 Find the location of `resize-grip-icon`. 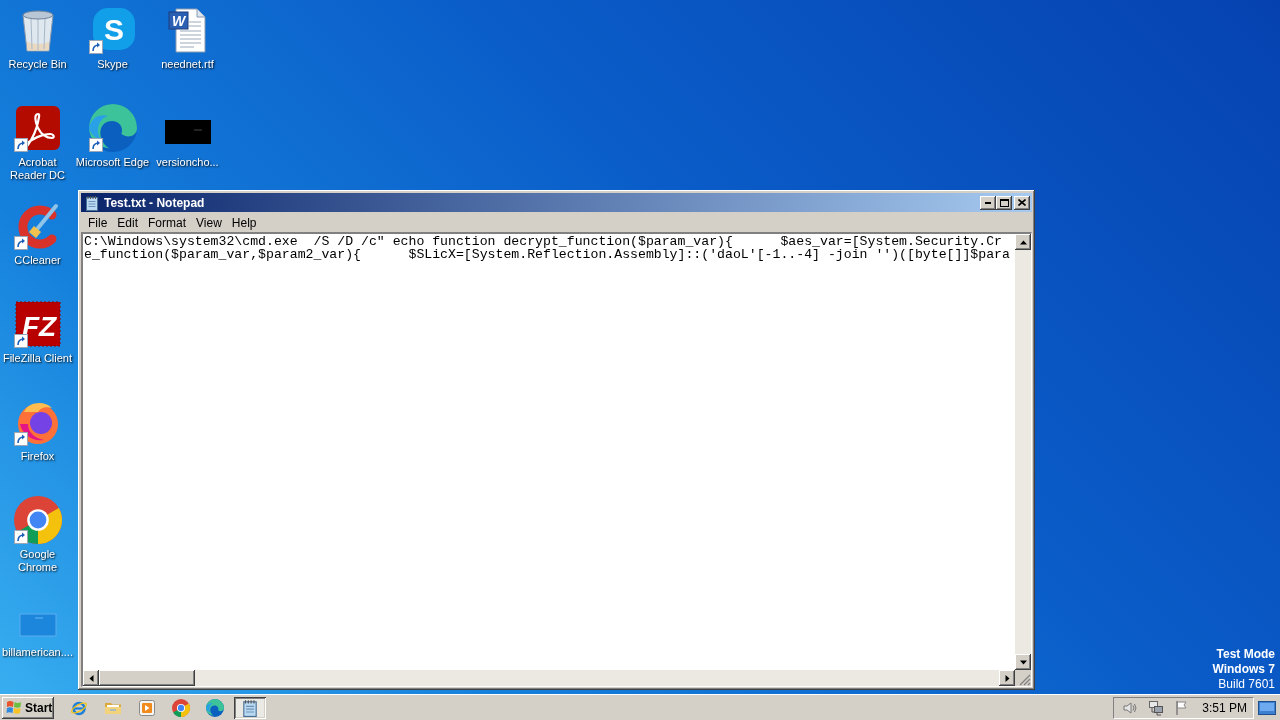

resize-grip-icon is located at coordinates (1025, 680).